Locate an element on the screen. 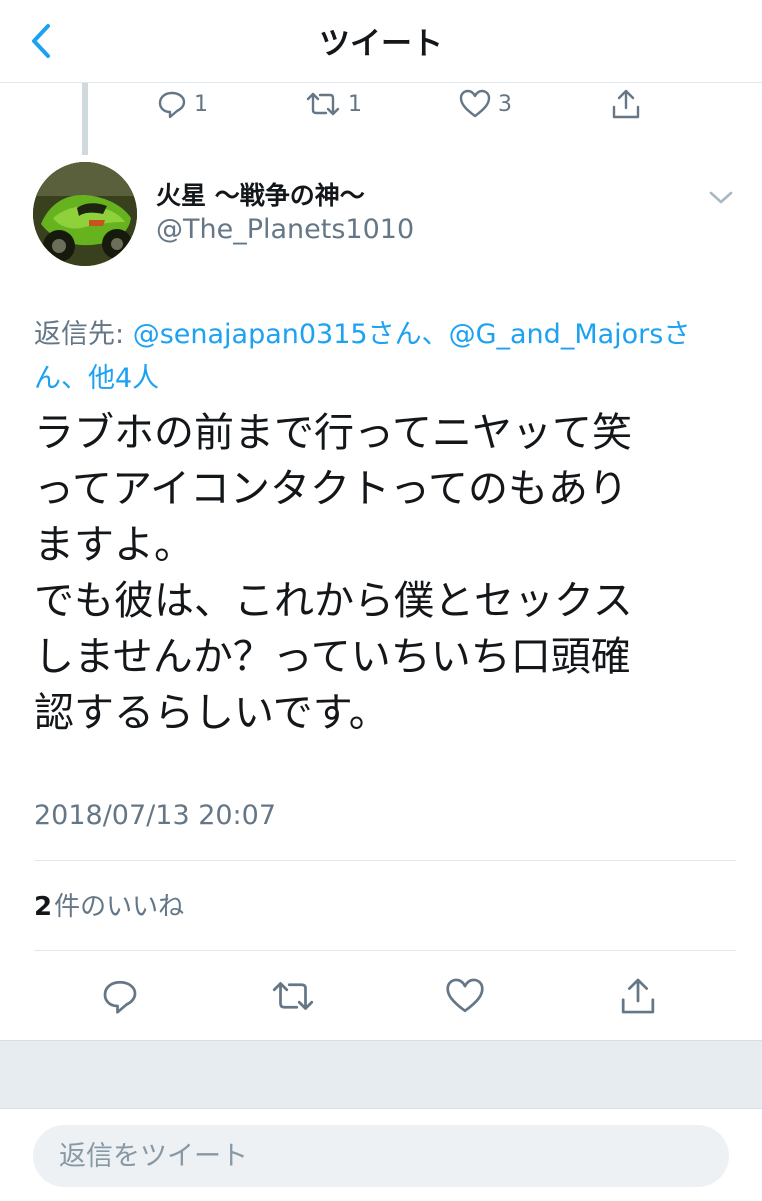 Image resolution: width=762 pixels, height=1201 pixels. tweet-options-button is located at coordinates (721, 198).